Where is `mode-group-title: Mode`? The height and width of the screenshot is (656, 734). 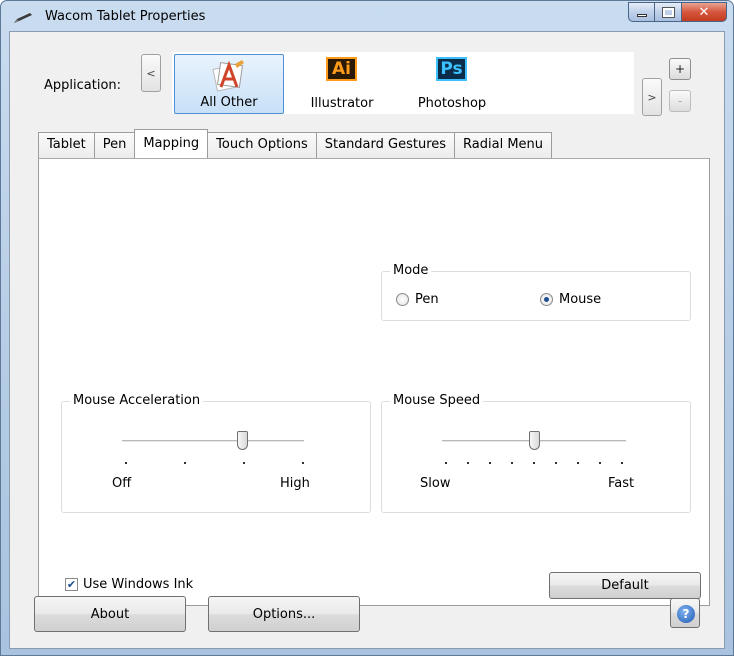
mode-group-title: Mode is located at coordinates (411, 270).